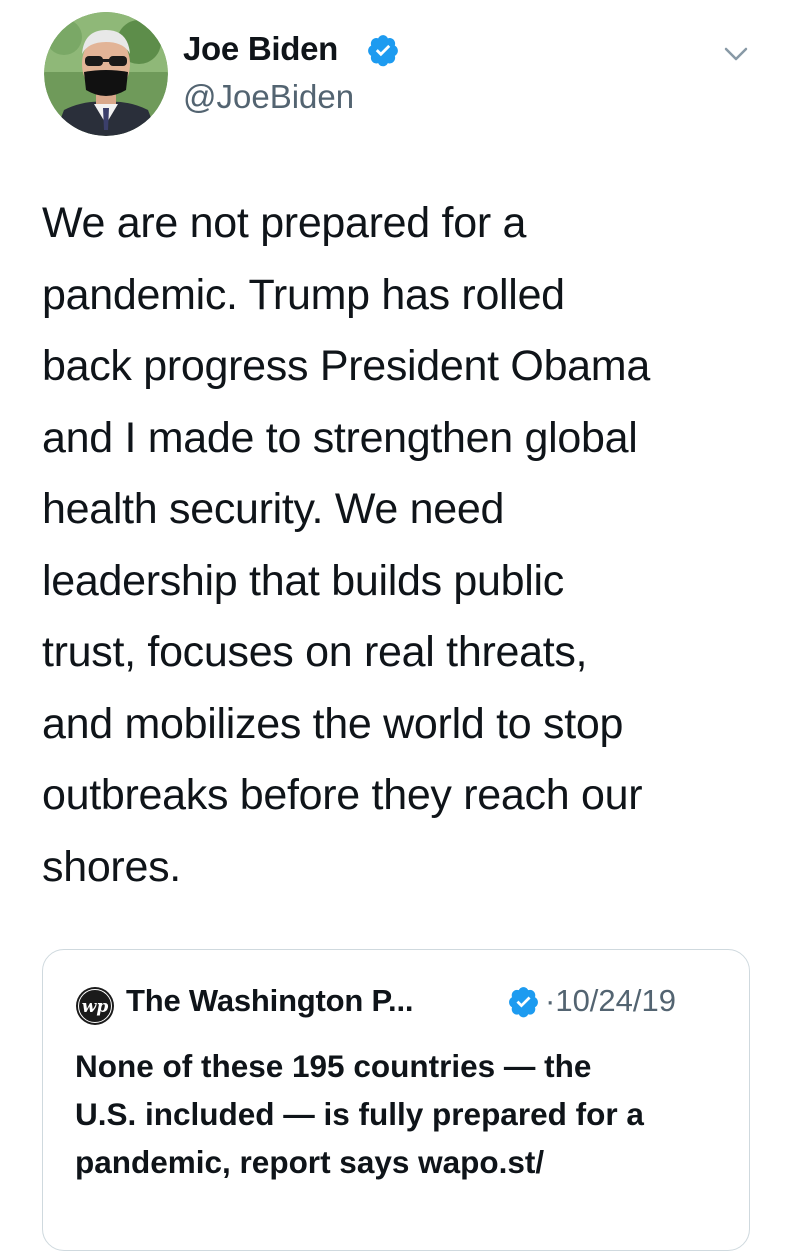 Image resolution: width=791 pixels, height=1251 pixels. I want to click on tweet-text-line: and I made to strengthen global, so click(340, 437).